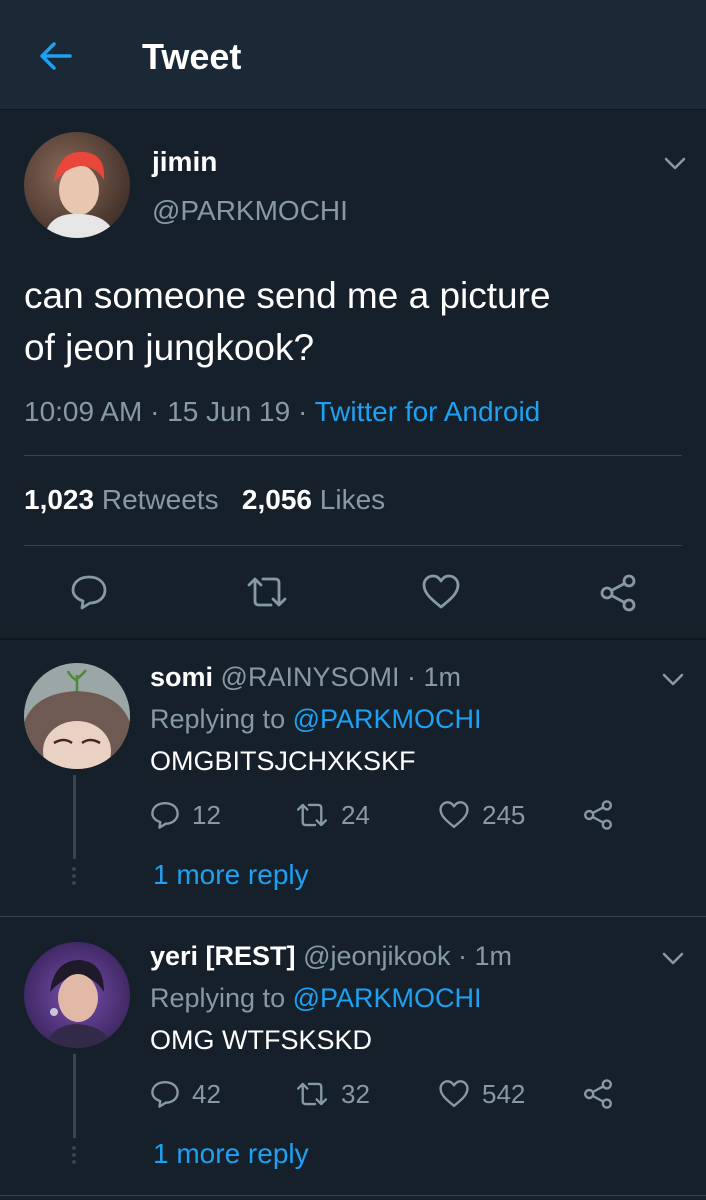 This screenshot has width=706, height=1200. Describe the element at coordinates (504, 1094) in the screenshot. I see `like-count: 542` at that location.